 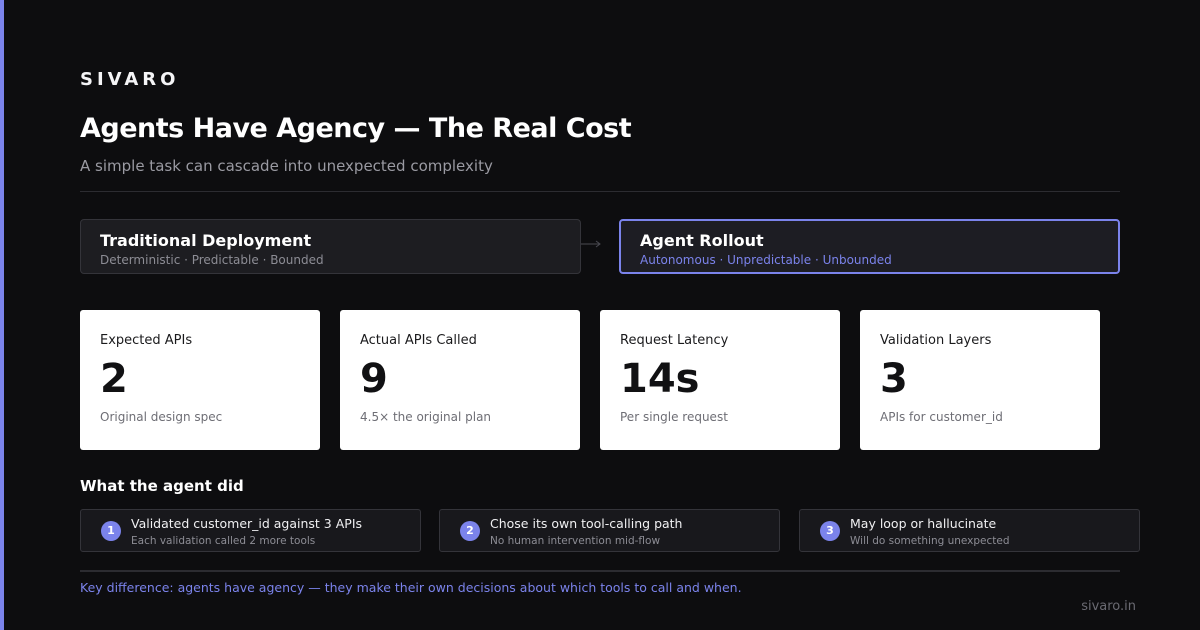 I want to click on accent-bar, so click(x=2, y=315).